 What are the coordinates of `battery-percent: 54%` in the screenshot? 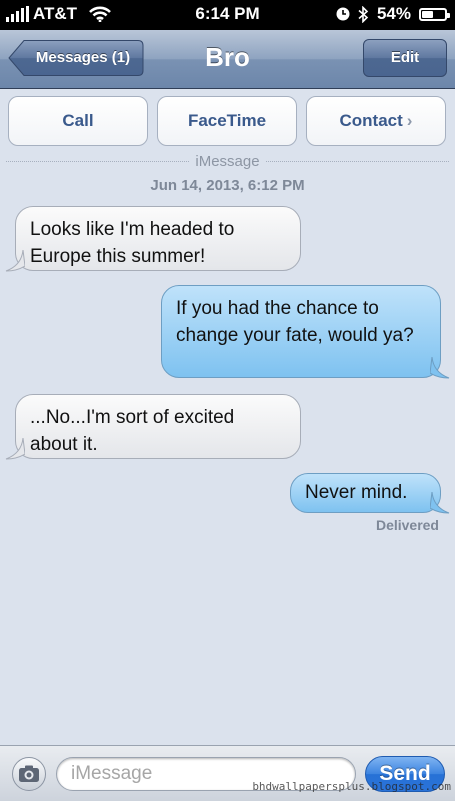 It's located at (393, 13).